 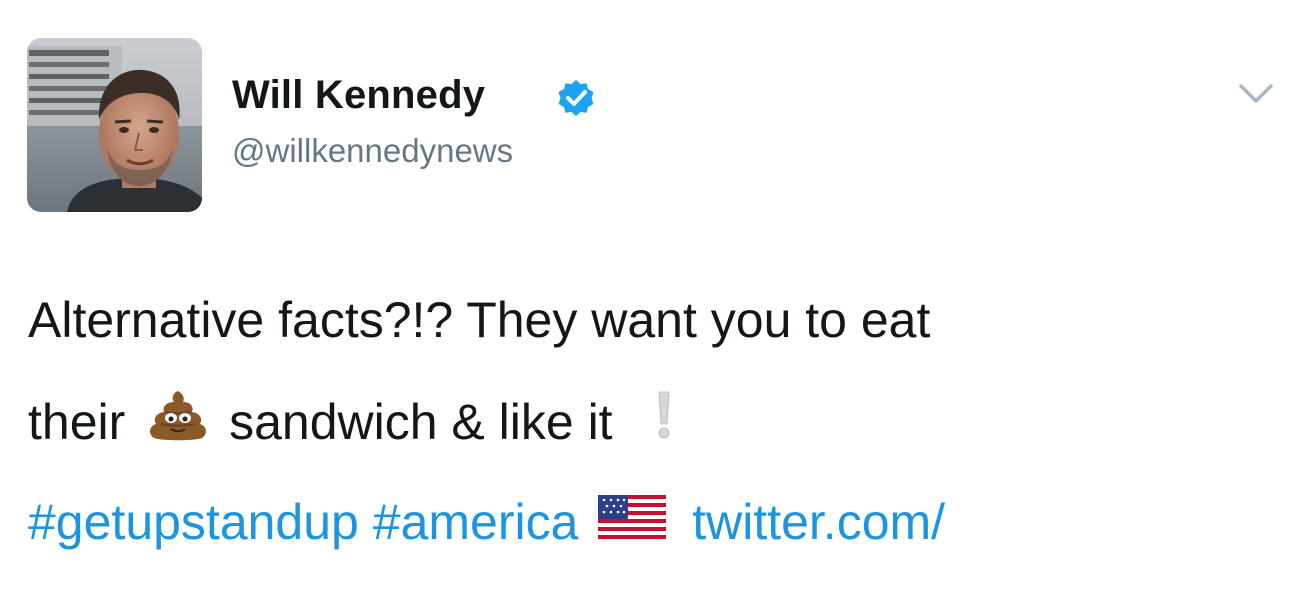 What do you see at coordinates (77, 422) in the screenshot?
I see `tweet-text-word-their: their` at bounding box center [77, 422].